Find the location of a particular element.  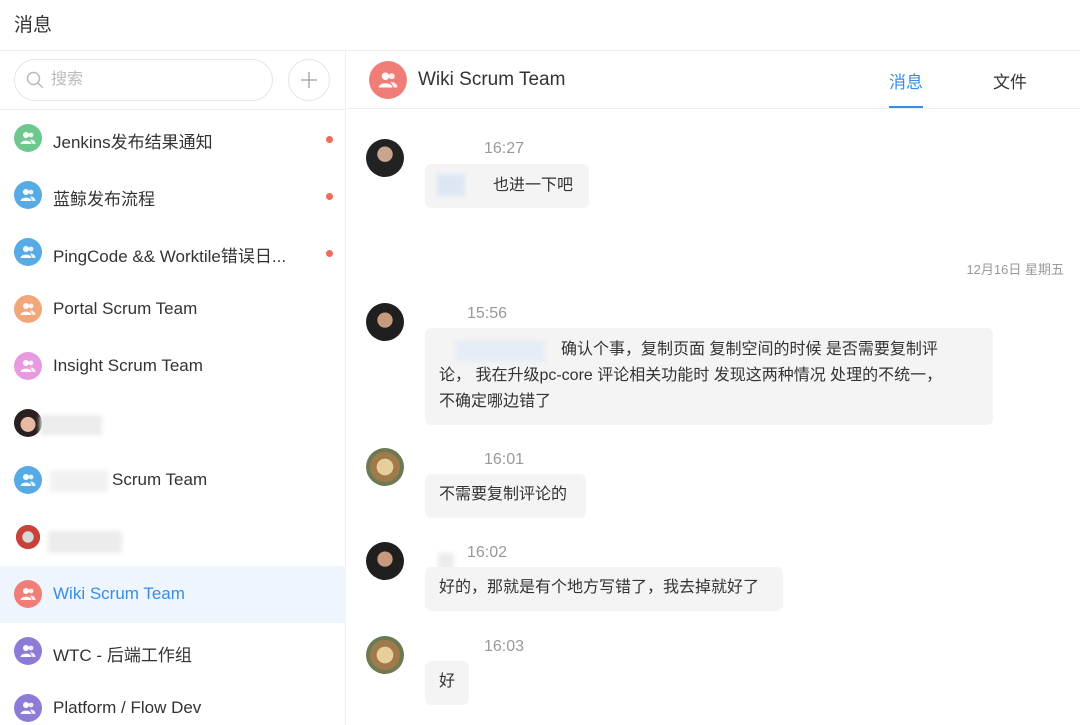

message-bubble: 好的，那就是有个地方写错了，我去掉就好了 is located at coordinates (604, 589).